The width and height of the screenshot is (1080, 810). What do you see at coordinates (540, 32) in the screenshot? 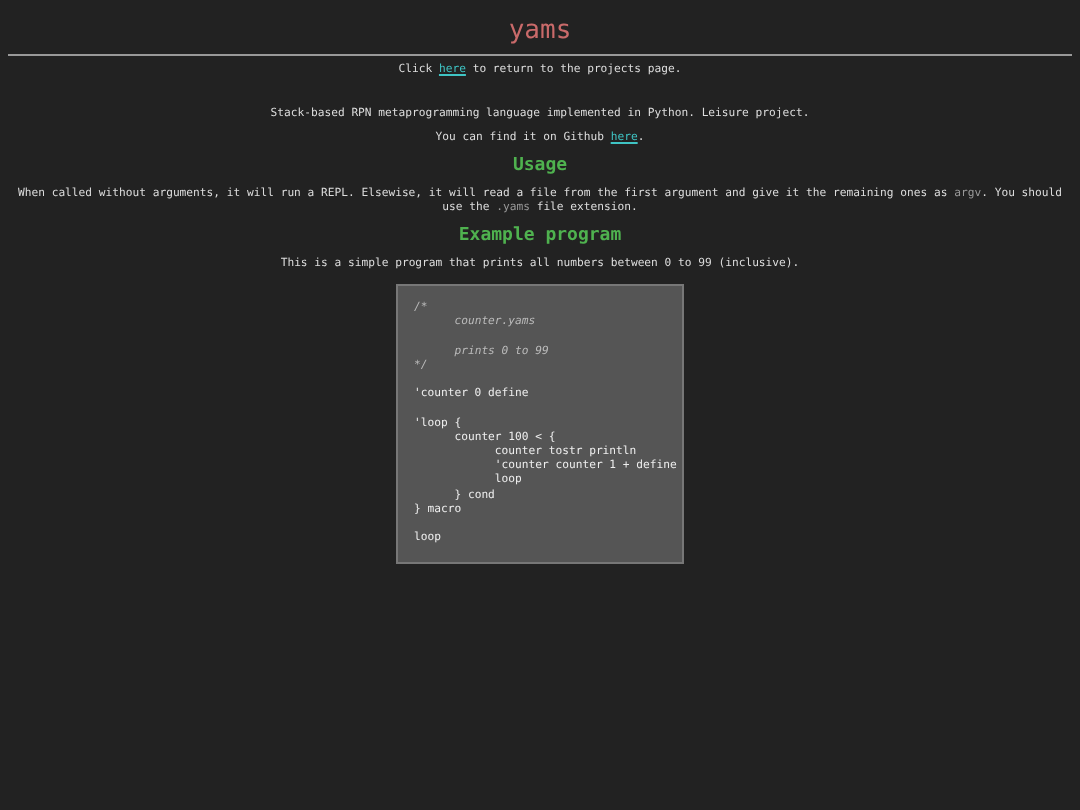
I see `page-title: yams` at bounding box center [540, 32].